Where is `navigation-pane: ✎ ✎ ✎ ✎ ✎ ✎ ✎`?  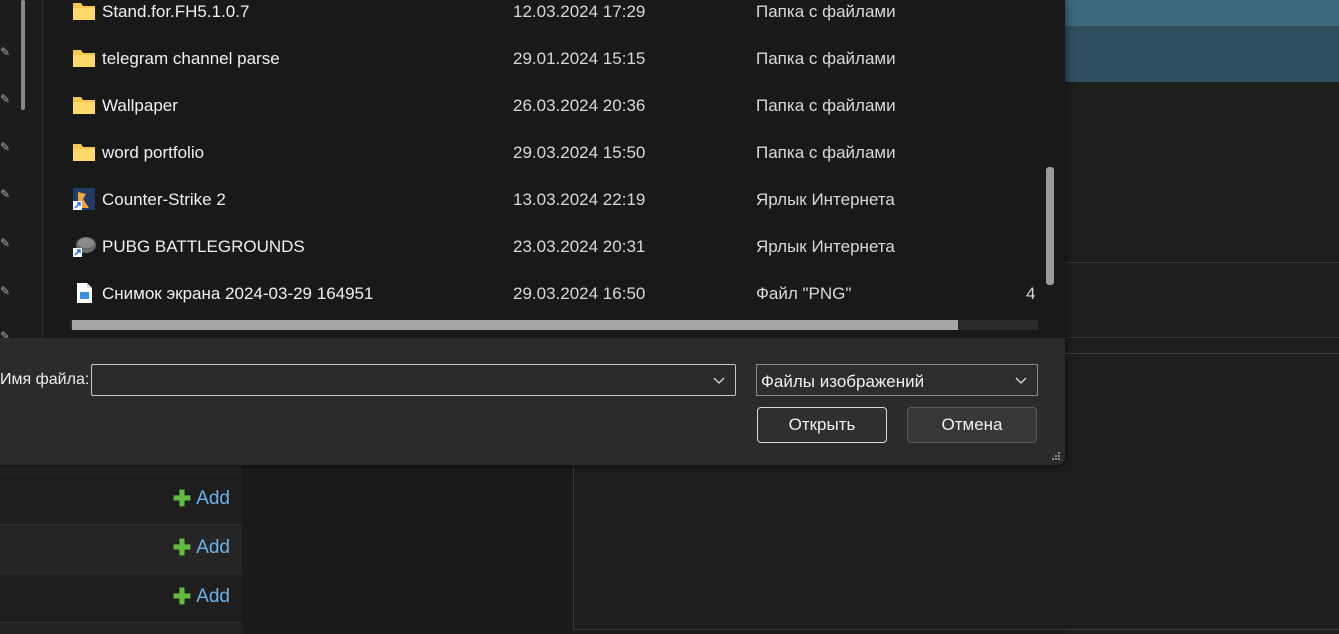 navigation-pane: ✎ ✎ ✎ ✎ ✎ ✎ ✎ is located at coordinates (21, 171).